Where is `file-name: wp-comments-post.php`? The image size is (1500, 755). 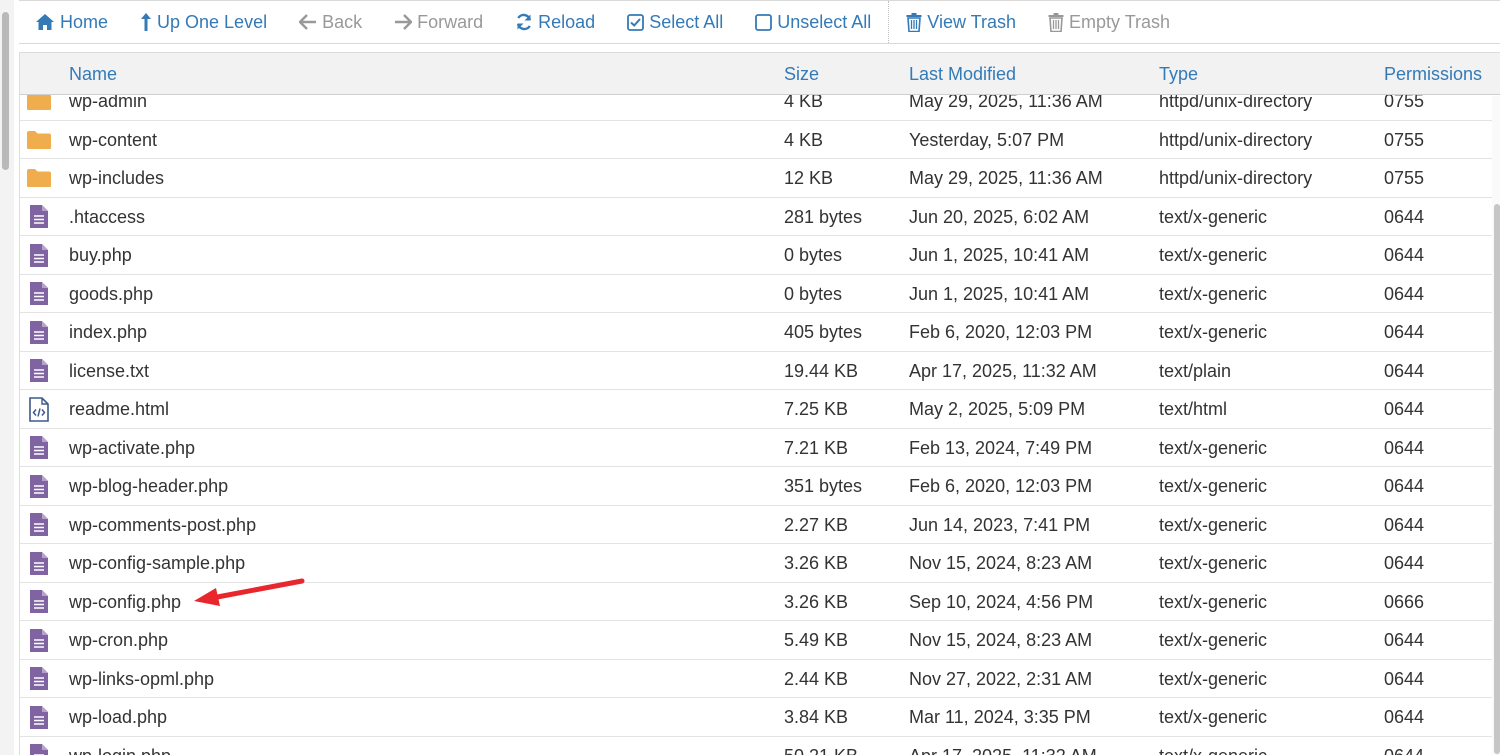 file-name: wp-comments-post.php is located at coordinates (162, 525).